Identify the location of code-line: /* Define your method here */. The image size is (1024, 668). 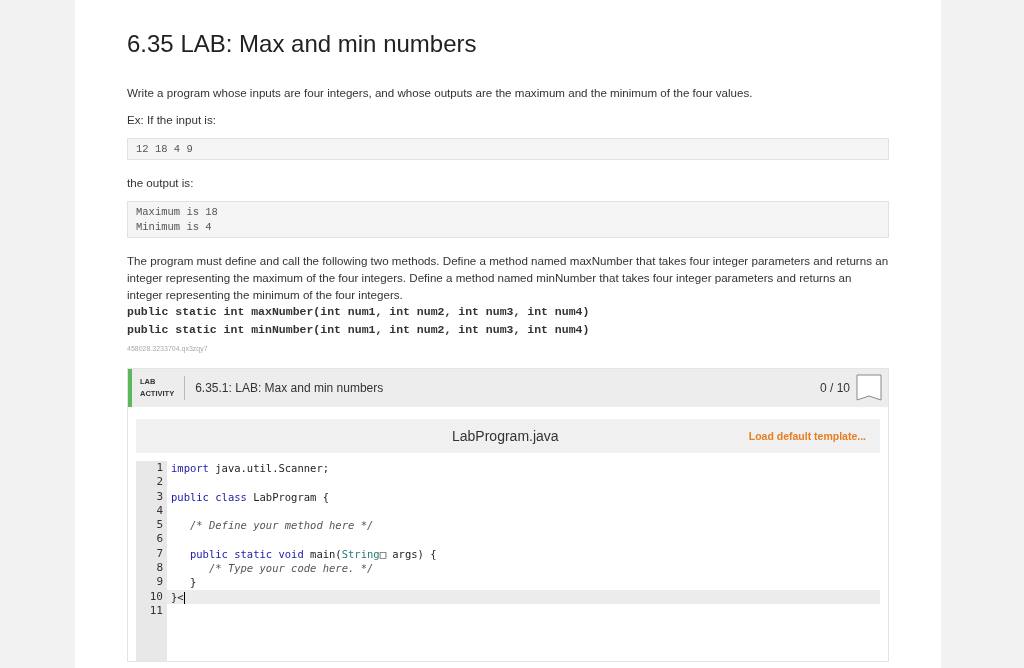
(281, 525).